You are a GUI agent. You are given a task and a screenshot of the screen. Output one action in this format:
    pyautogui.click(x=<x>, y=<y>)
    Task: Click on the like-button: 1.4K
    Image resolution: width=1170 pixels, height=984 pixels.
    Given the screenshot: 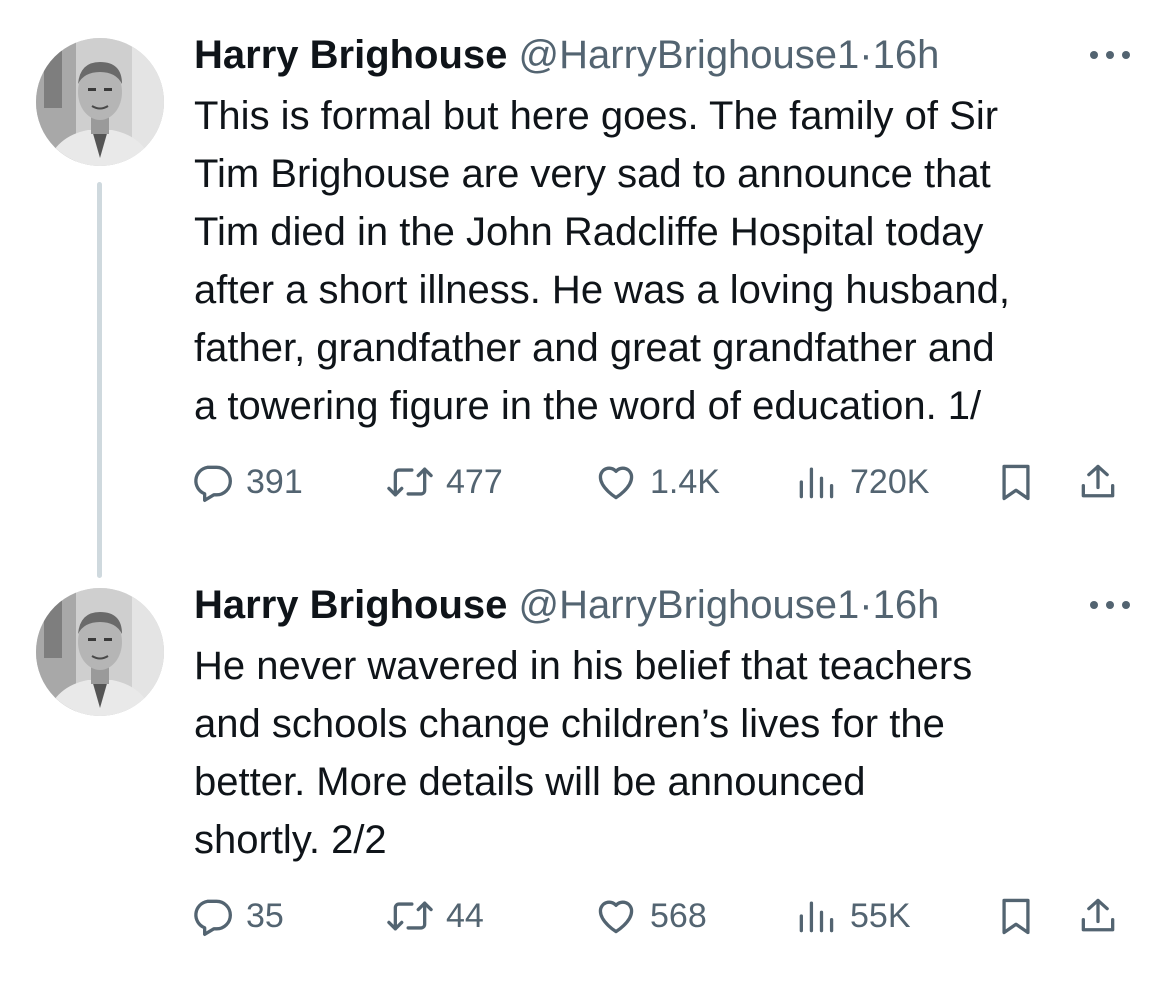 What is the action you would take?
    pyautogui.click(x=657, y=482)
    